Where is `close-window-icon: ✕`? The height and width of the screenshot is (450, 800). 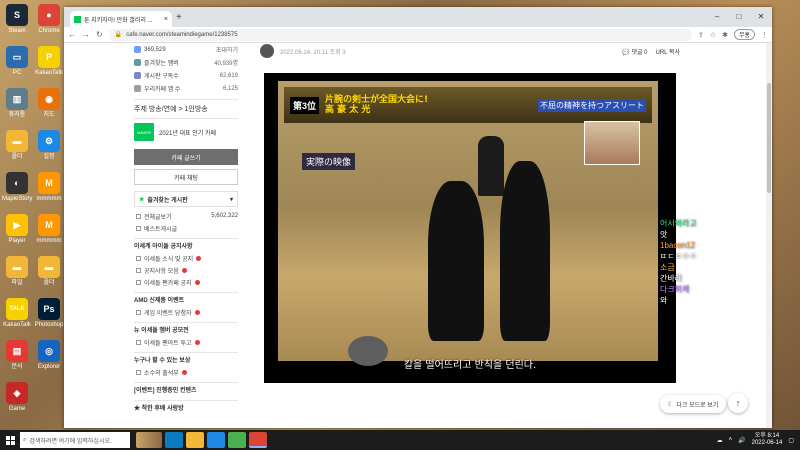 close-window-icon: ✕ is located at coordinates (761, 16).